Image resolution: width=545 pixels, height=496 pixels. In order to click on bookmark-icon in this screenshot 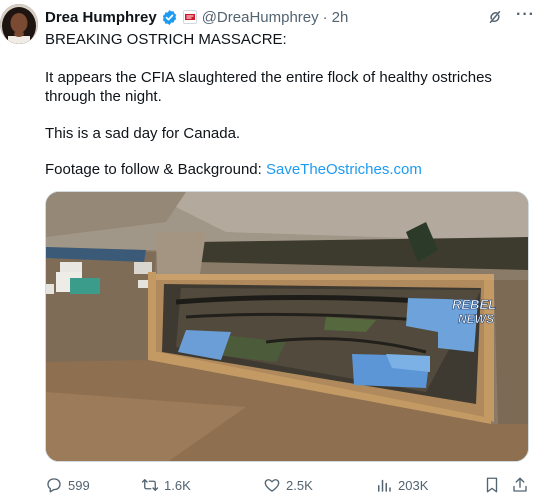, I will do `click(492, 485)`.